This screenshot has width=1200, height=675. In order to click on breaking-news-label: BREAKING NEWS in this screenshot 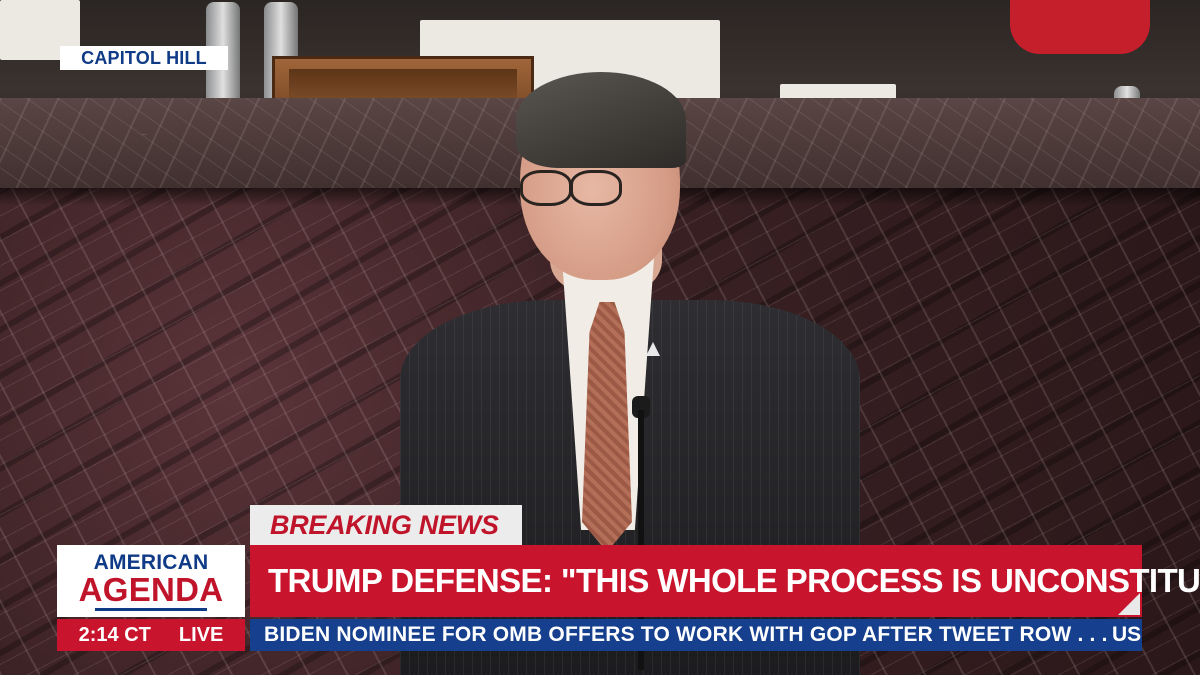, I will do `click(384, 524)`.